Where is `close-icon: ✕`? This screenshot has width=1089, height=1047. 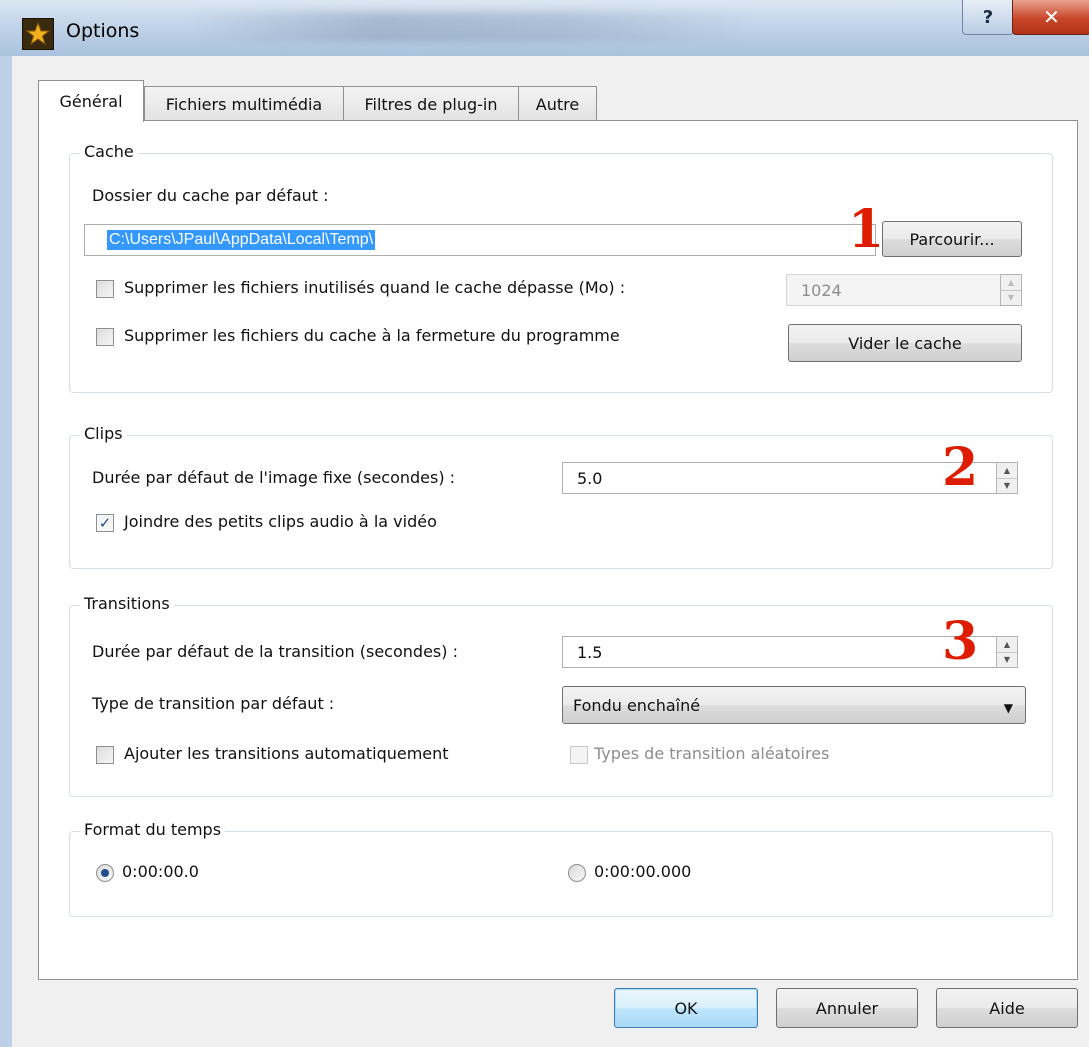 close-icon: ✕ is located at coordinates (1051, 17).